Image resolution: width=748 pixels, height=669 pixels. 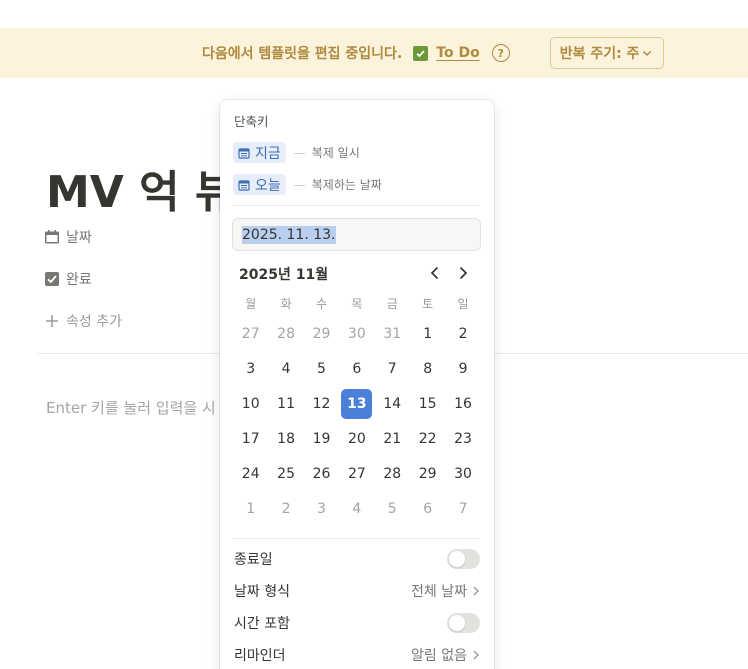 I want to click on reminder-label: 리마인더, so click(x=260, y=656).